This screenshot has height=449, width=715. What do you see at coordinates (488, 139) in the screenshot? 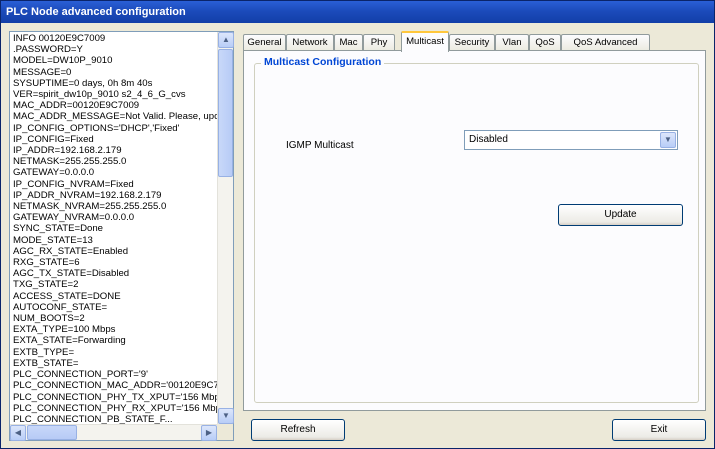
I see `igmp-multicast-value: Disabled` at bounding box center [488, 139].